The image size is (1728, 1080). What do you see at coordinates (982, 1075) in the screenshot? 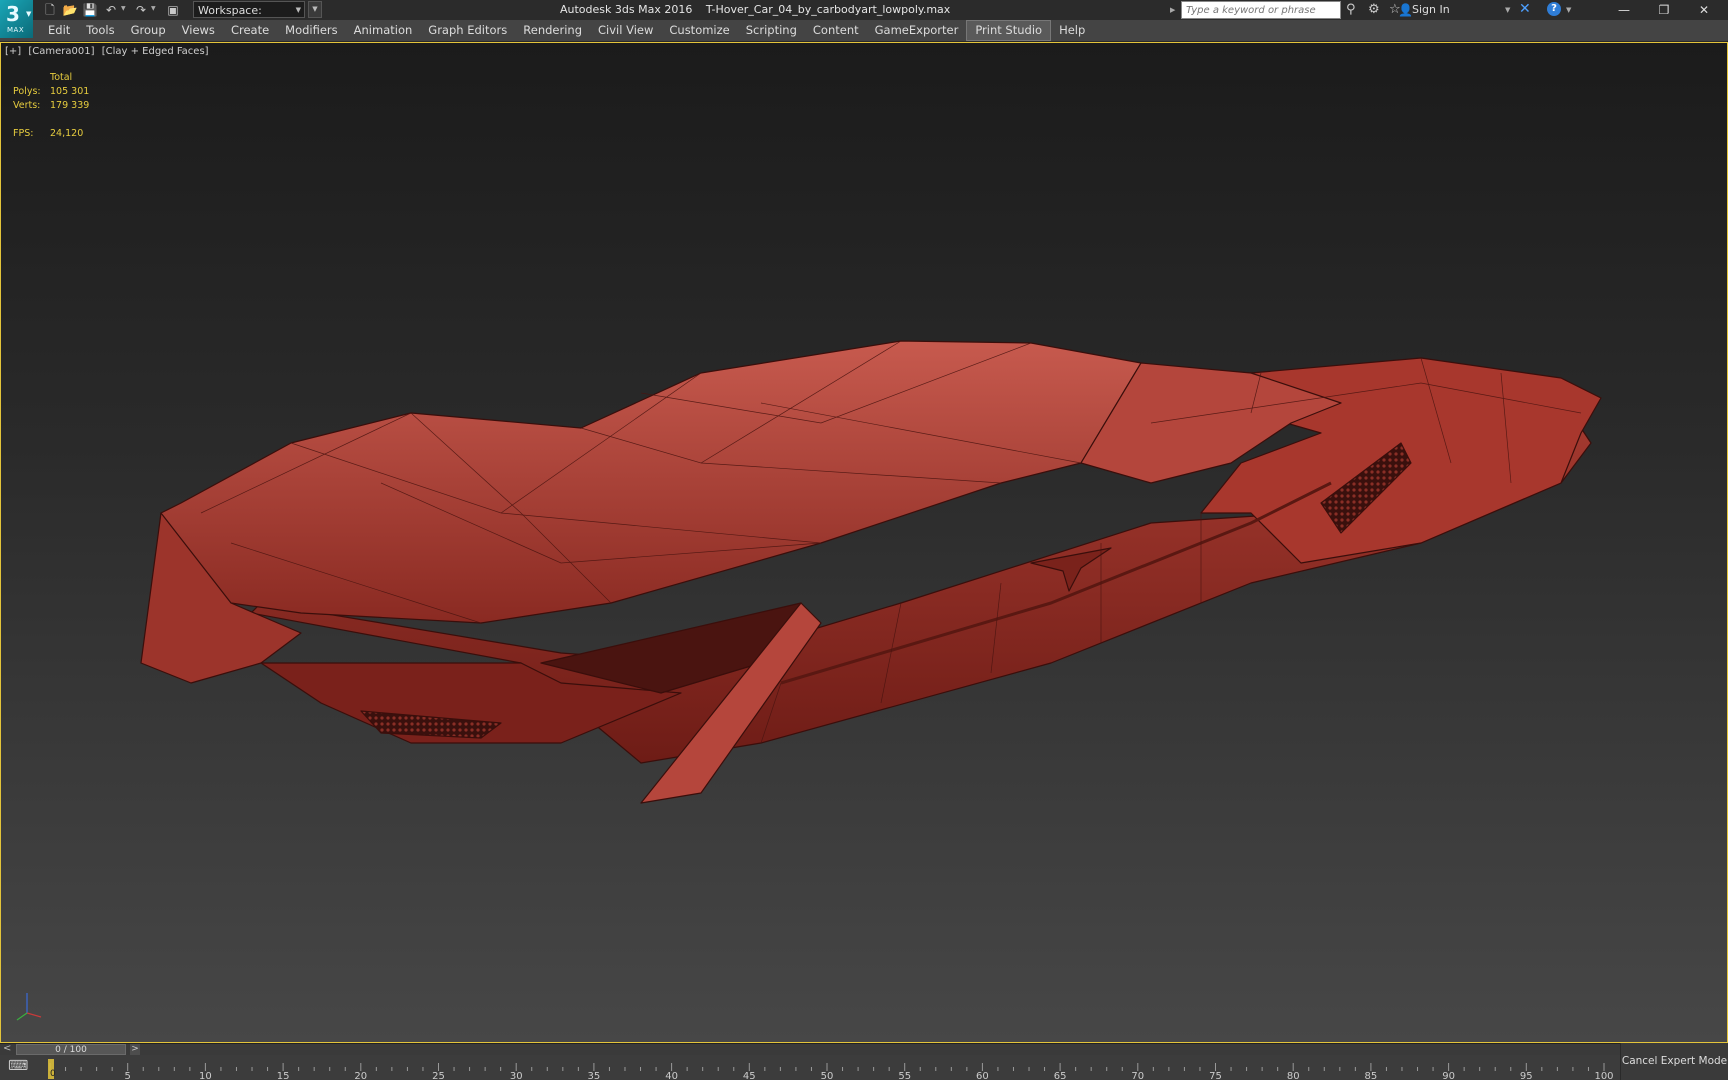
I see `ruler-label: 60` at bounding box center [982, 1075].